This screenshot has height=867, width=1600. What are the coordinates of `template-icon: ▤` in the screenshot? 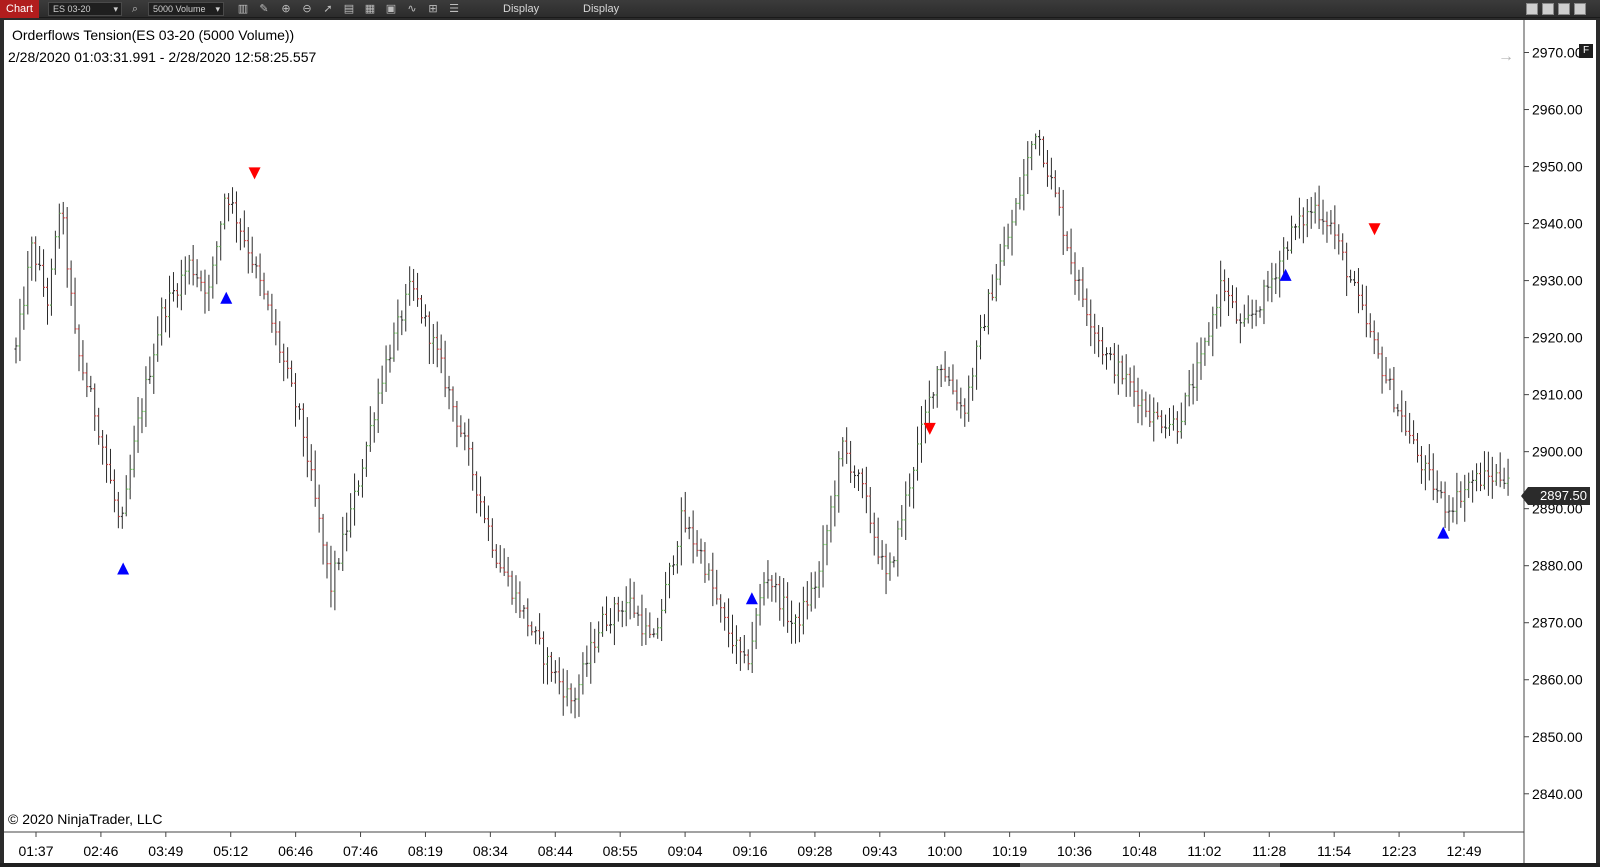 It's located at (349, 9).